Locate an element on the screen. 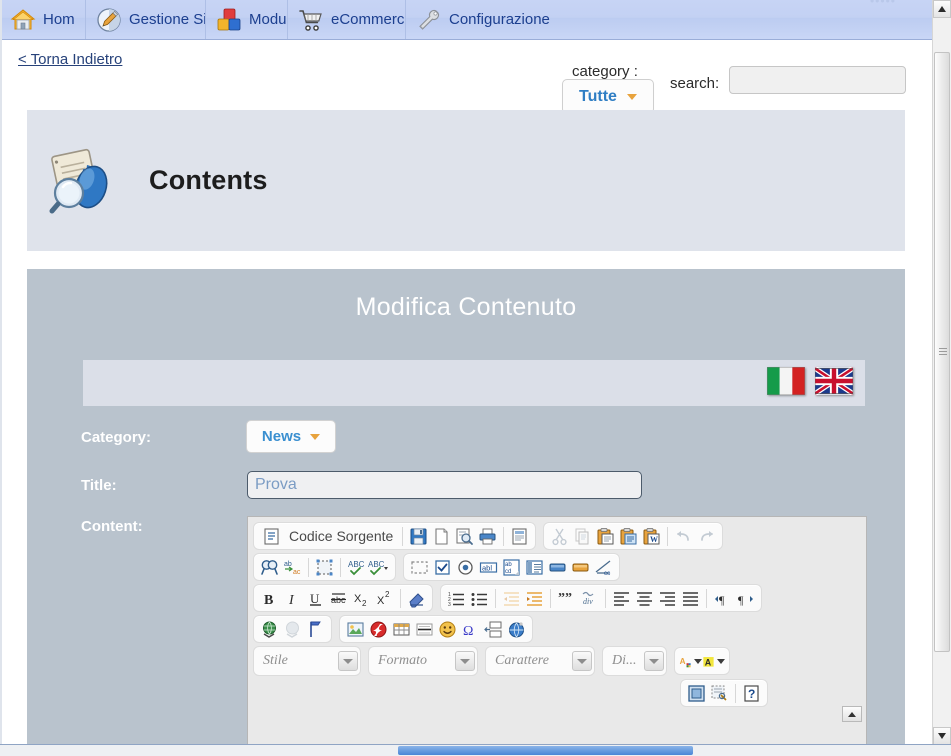 Image resolution: width=951 pixels, height=756 pixels. scroll-up-button is located at coordinates (942, 9).